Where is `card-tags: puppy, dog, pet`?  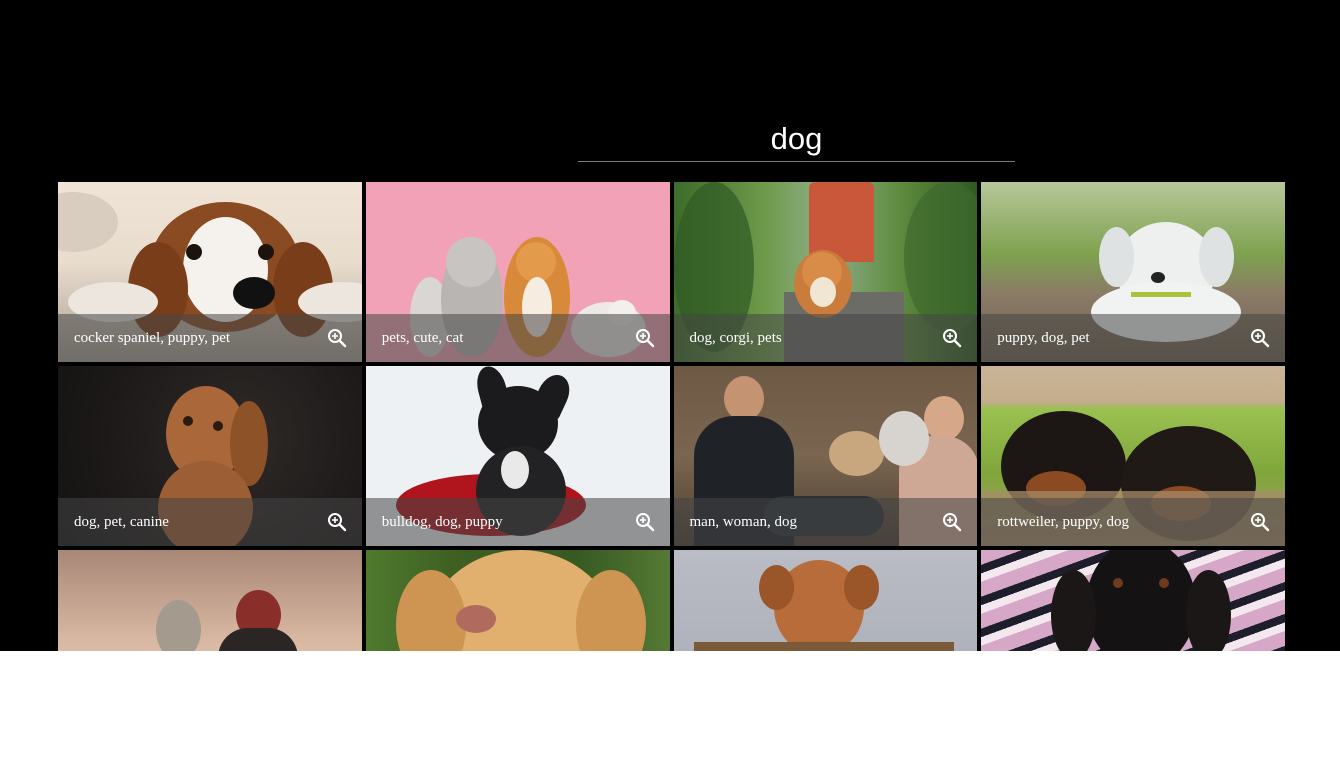 card-tags: puppy, dog, pet is located at coordinates (1043, 338).